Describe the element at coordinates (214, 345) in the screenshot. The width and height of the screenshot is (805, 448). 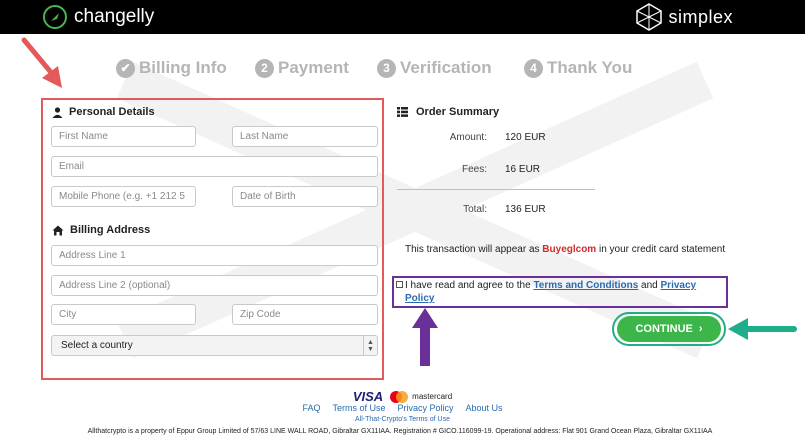
I see `country-select: Select a country ▲ ▼` at that location.